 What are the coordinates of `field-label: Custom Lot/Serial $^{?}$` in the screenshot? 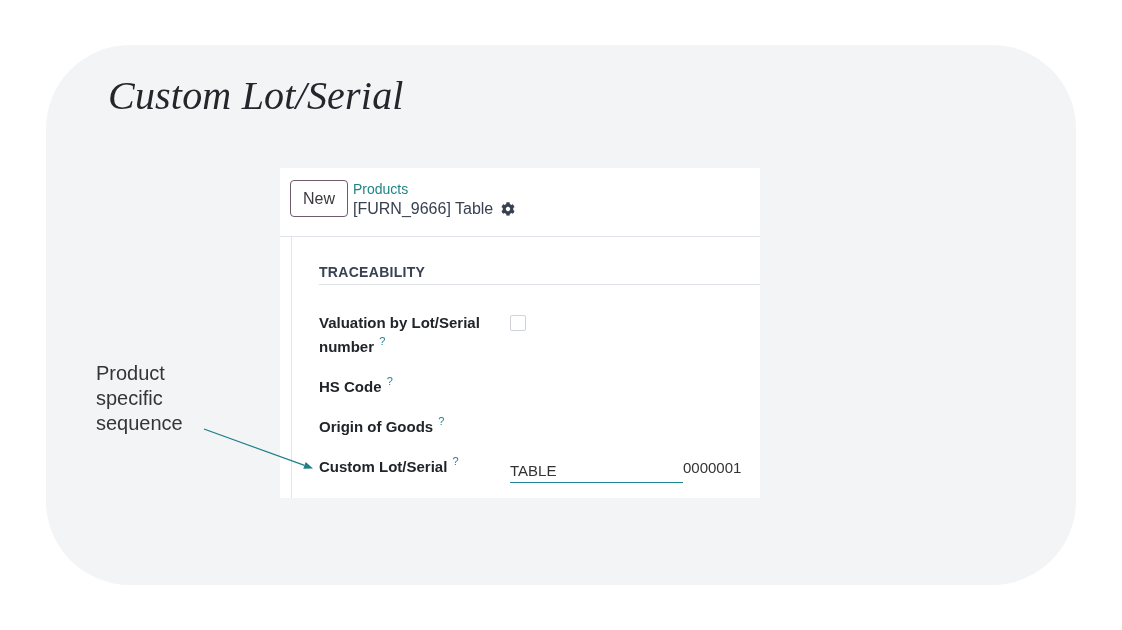 It's located at (389, 466).